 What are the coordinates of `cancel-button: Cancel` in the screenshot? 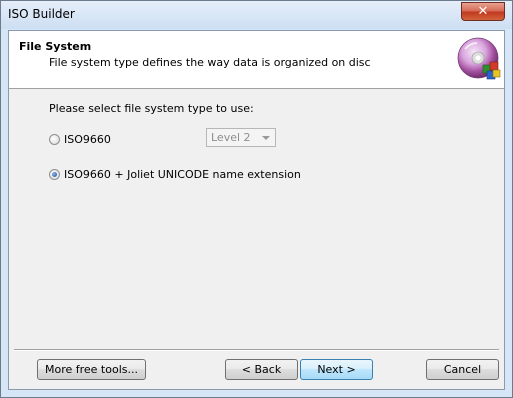 It's located at (462, 369).